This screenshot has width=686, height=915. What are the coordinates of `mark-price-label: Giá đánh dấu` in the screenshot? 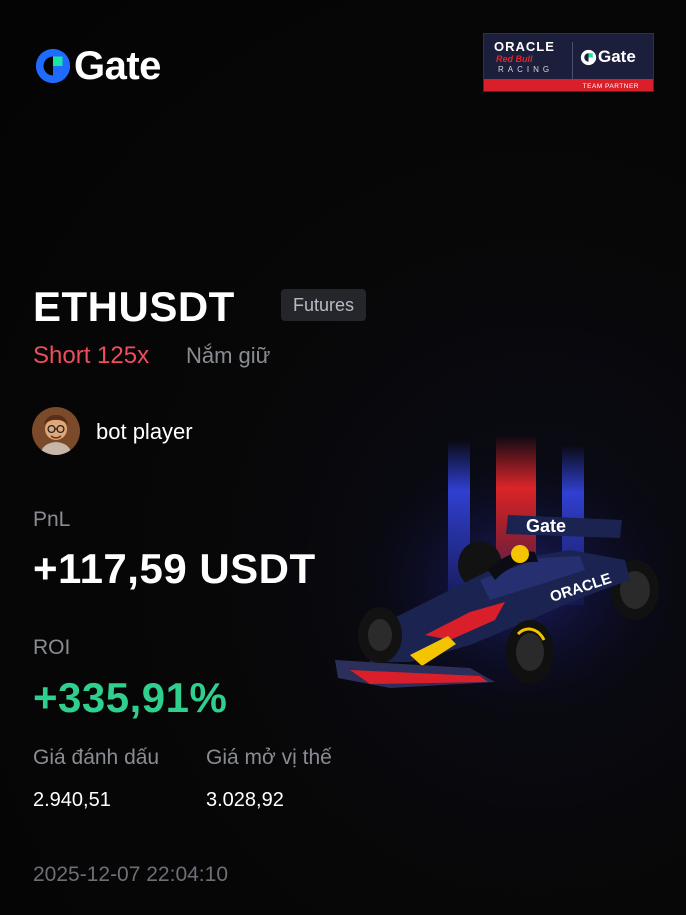 It's located at (96, 757).